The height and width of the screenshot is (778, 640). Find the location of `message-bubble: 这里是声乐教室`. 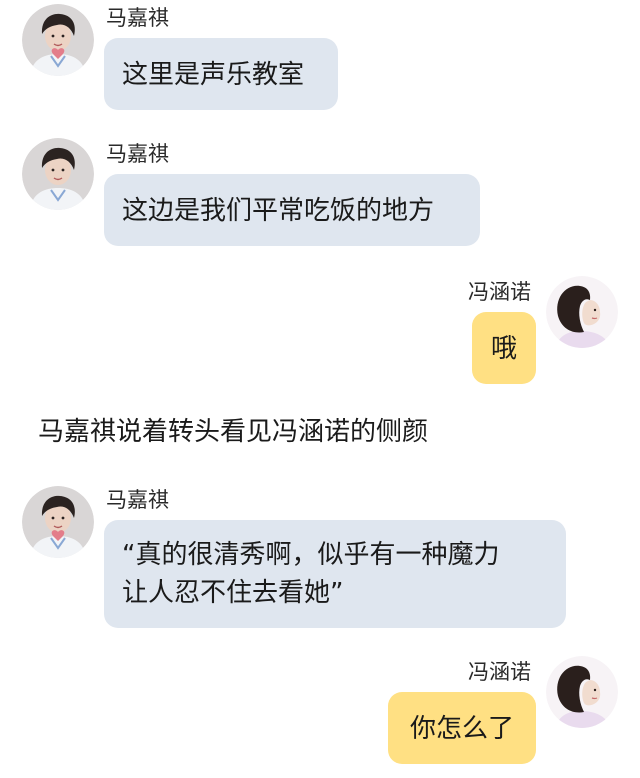

message-bubble: 这里是声乐教室 is located at coordinates (221, 74).